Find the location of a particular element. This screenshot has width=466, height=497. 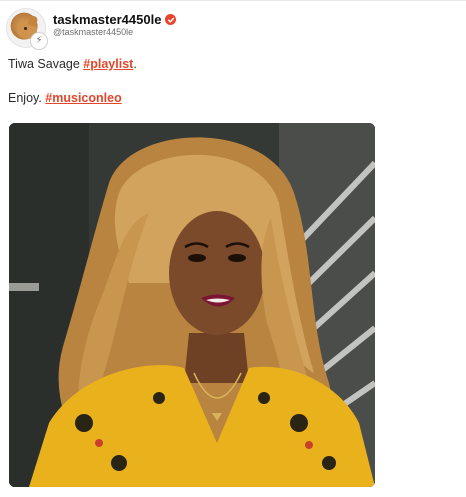

author-username: taskmaster4450le is located at coordinates (107, 19).